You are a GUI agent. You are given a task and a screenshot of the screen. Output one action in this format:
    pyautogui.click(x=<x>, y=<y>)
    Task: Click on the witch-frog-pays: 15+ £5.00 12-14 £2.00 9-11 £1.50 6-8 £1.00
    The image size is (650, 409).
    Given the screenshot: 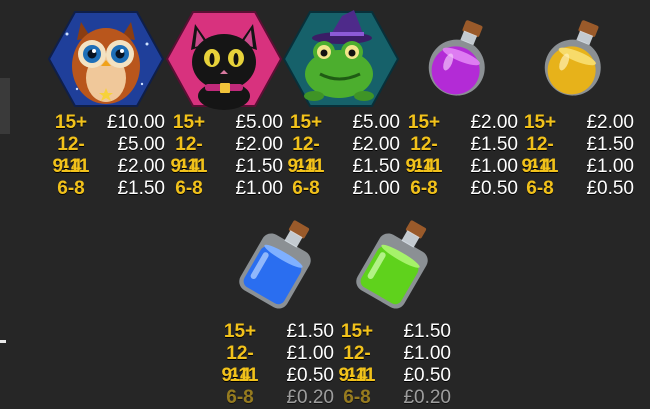 What is the action you would take?
    pyautogui.click(x=341, y=156)
    